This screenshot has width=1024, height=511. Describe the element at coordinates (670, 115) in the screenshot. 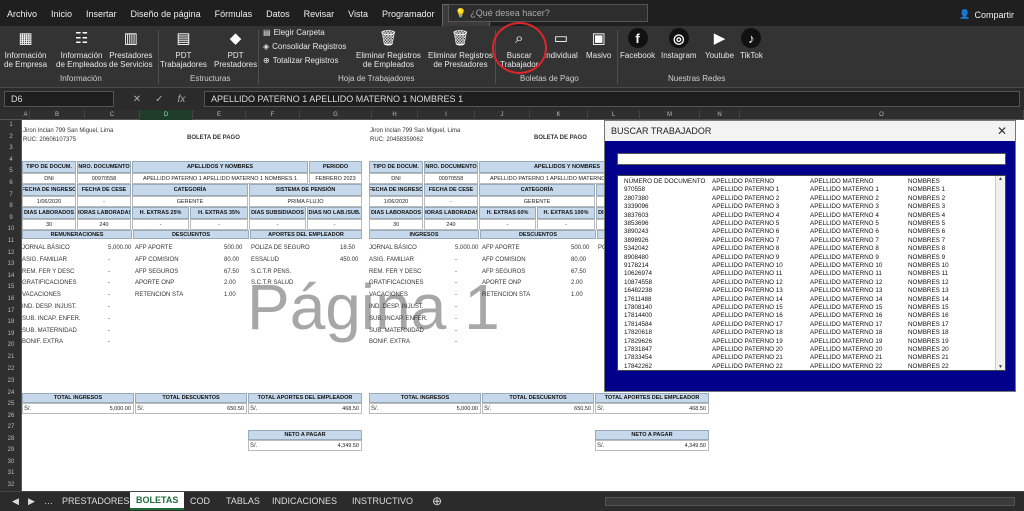

I see `column-header-m: M` at that location.